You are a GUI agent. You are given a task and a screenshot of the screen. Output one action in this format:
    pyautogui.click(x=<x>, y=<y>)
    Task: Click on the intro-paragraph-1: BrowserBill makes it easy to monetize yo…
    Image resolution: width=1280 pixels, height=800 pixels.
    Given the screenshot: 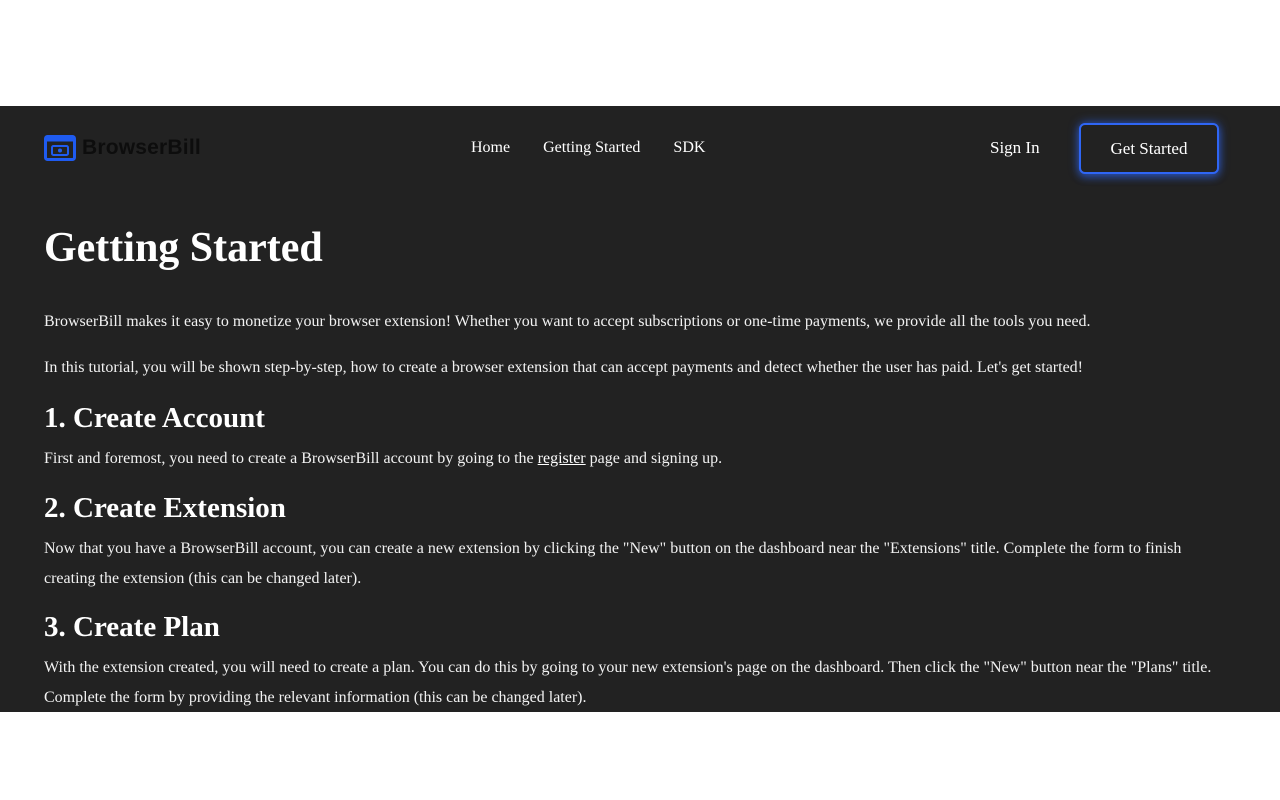 What is the action you would take?
    pyautogui.click(x=567, y=321)
    